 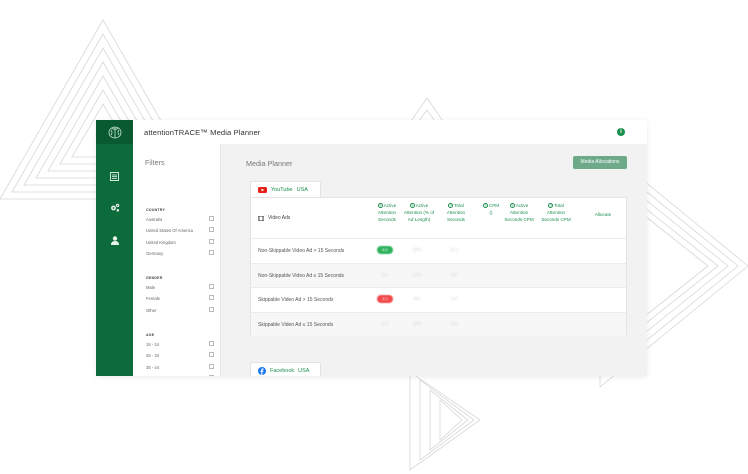 What do you see at coordinates (114, 132) in the screenshot?
I see `brain-logo-icon` at bounding box center [114, 132].